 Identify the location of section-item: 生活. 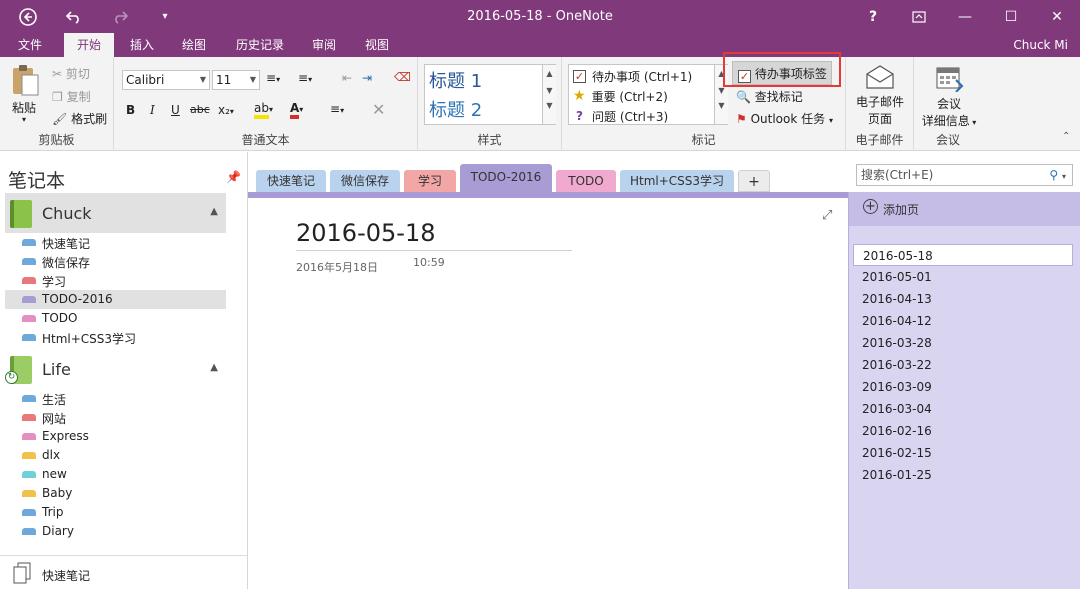
(115, 398).